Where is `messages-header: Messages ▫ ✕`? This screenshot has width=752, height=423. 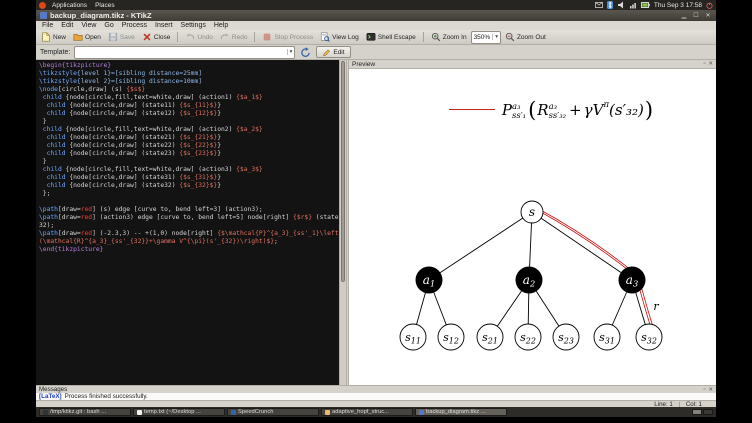 messages-header: Messages ▫ ✕ is located at coordinates (376, 389).